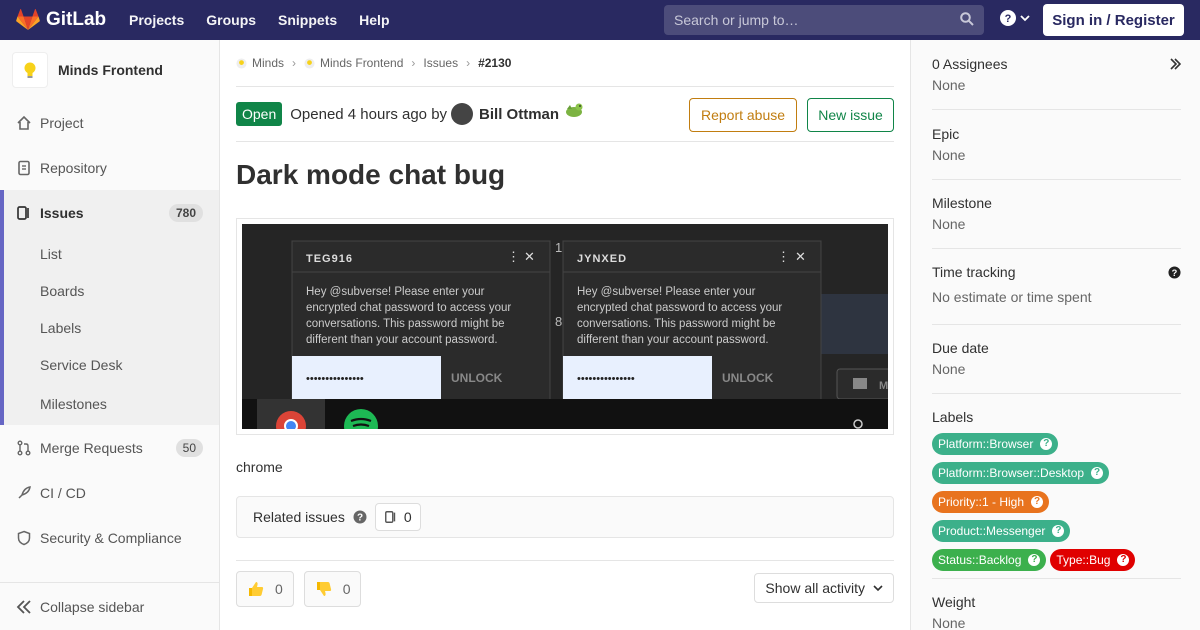  Describe the element at coordinates (1083, 560) in the screenshot. I see `label-text: Type::Bug` at that location.